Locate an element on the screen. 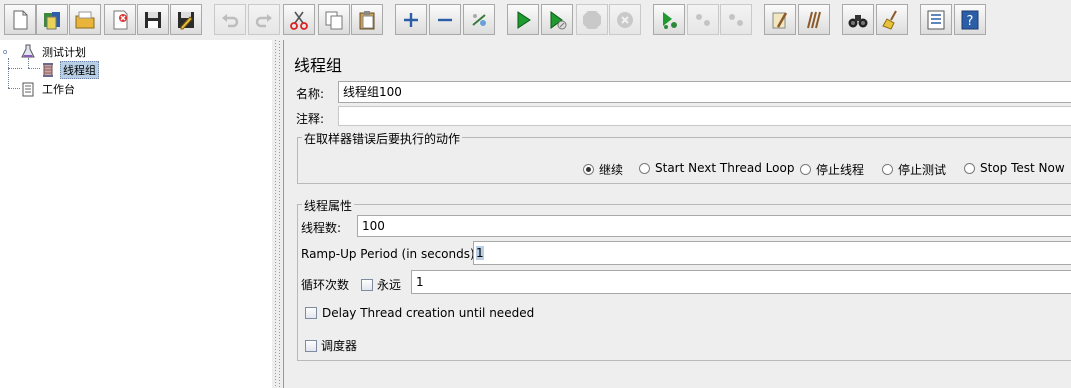 The image size is (1071, 388). close-icon is located at coordinates (120, 19).